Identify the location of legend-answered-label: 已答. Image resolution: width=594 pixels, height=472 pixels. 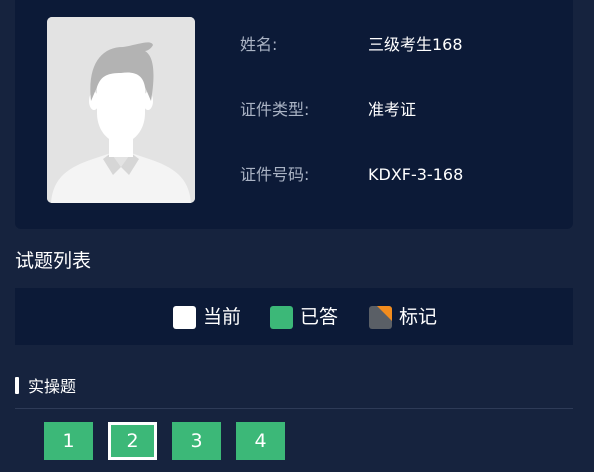
(319, 317).